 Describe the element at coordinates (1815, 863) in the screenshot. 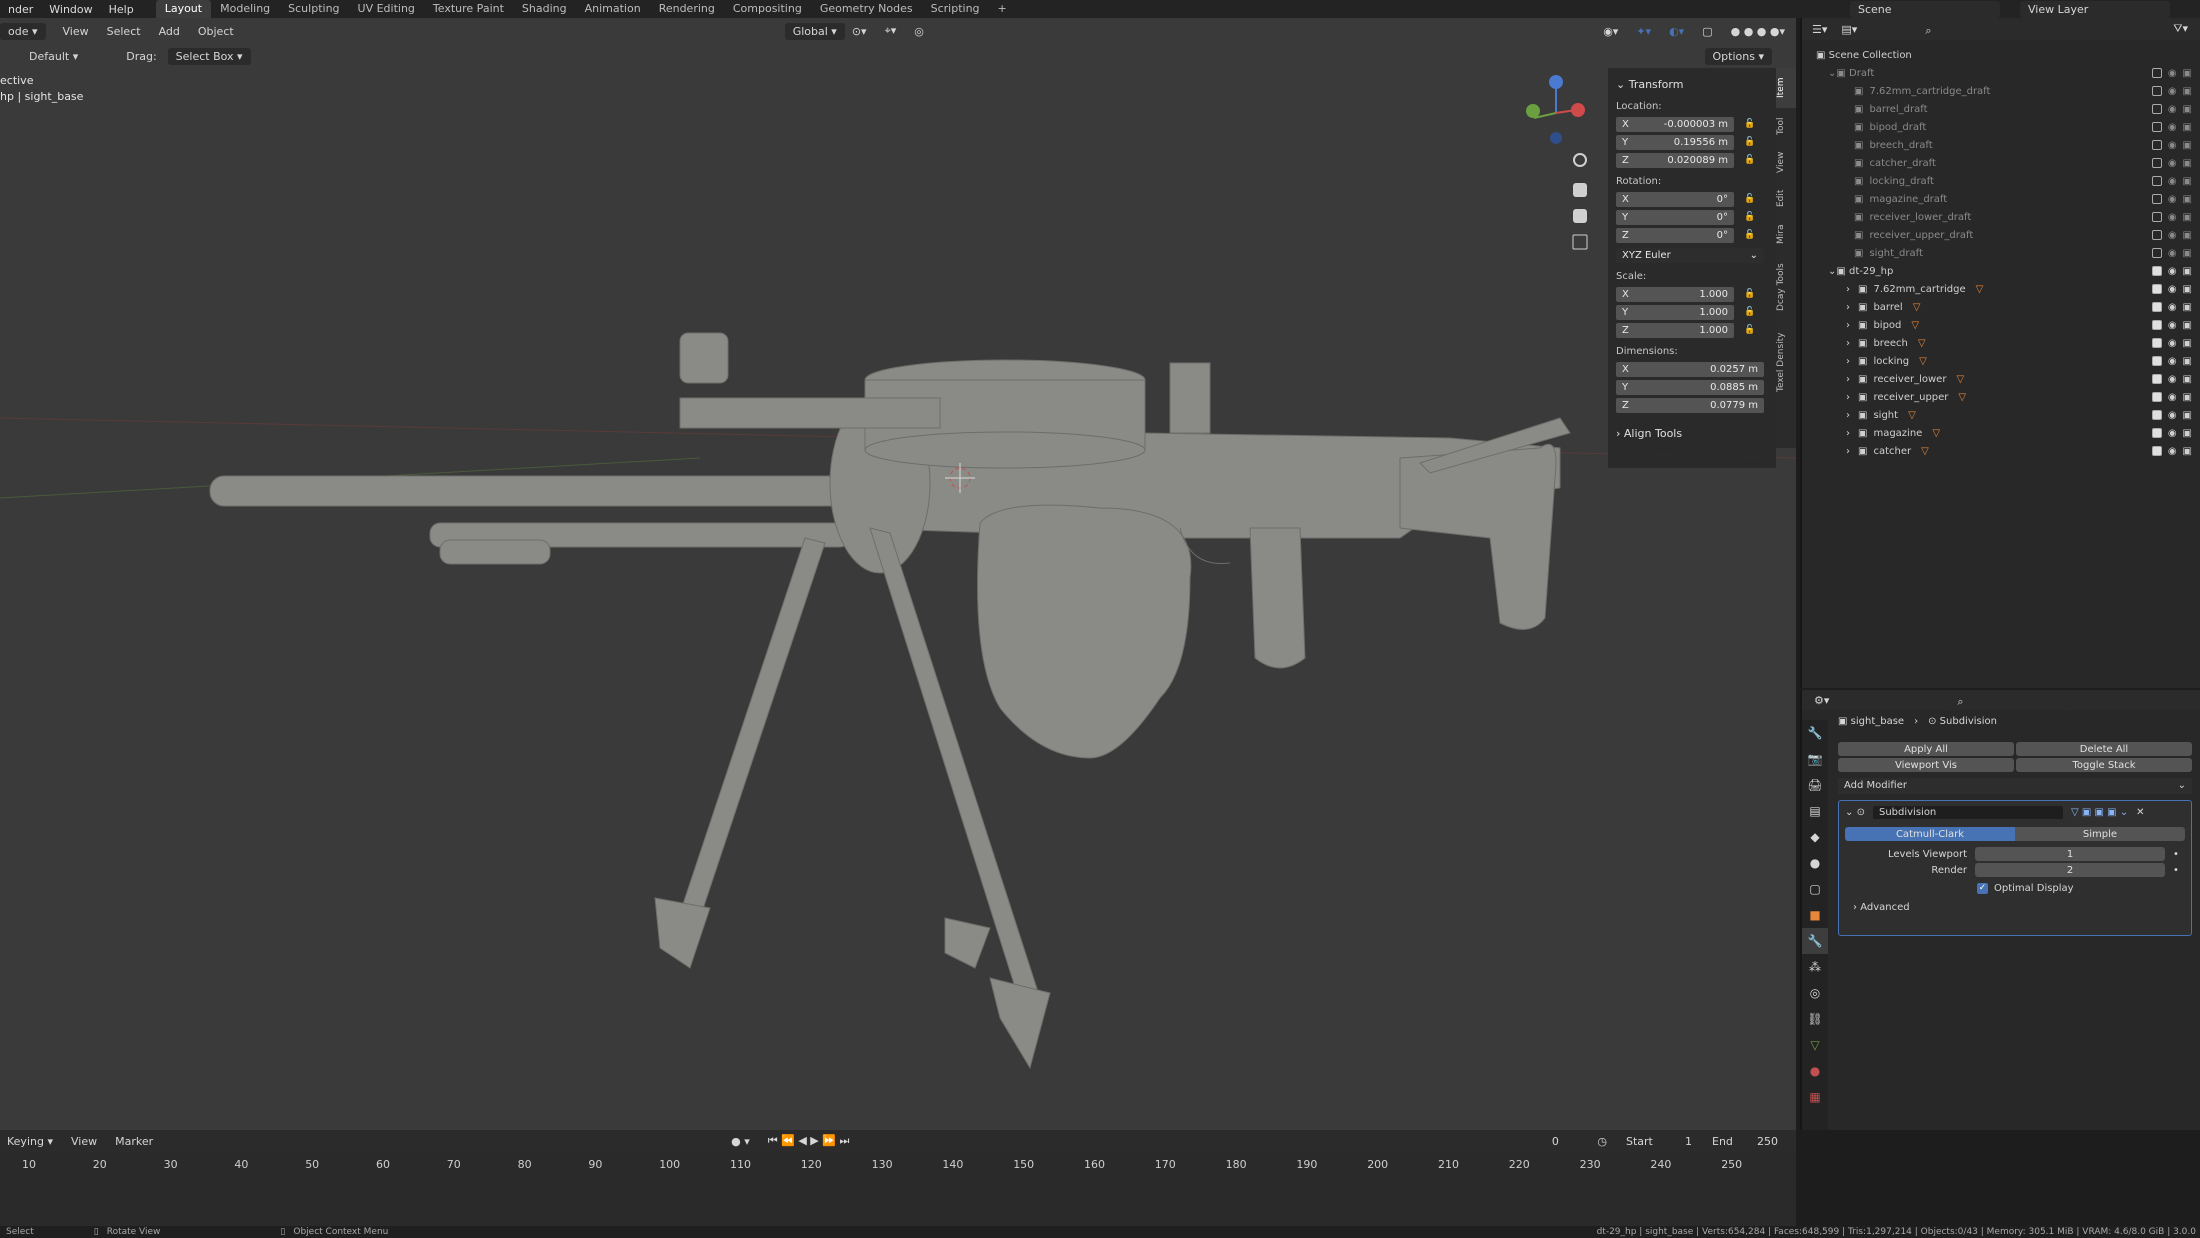

I see `world-tab-icon: ●` at that location.